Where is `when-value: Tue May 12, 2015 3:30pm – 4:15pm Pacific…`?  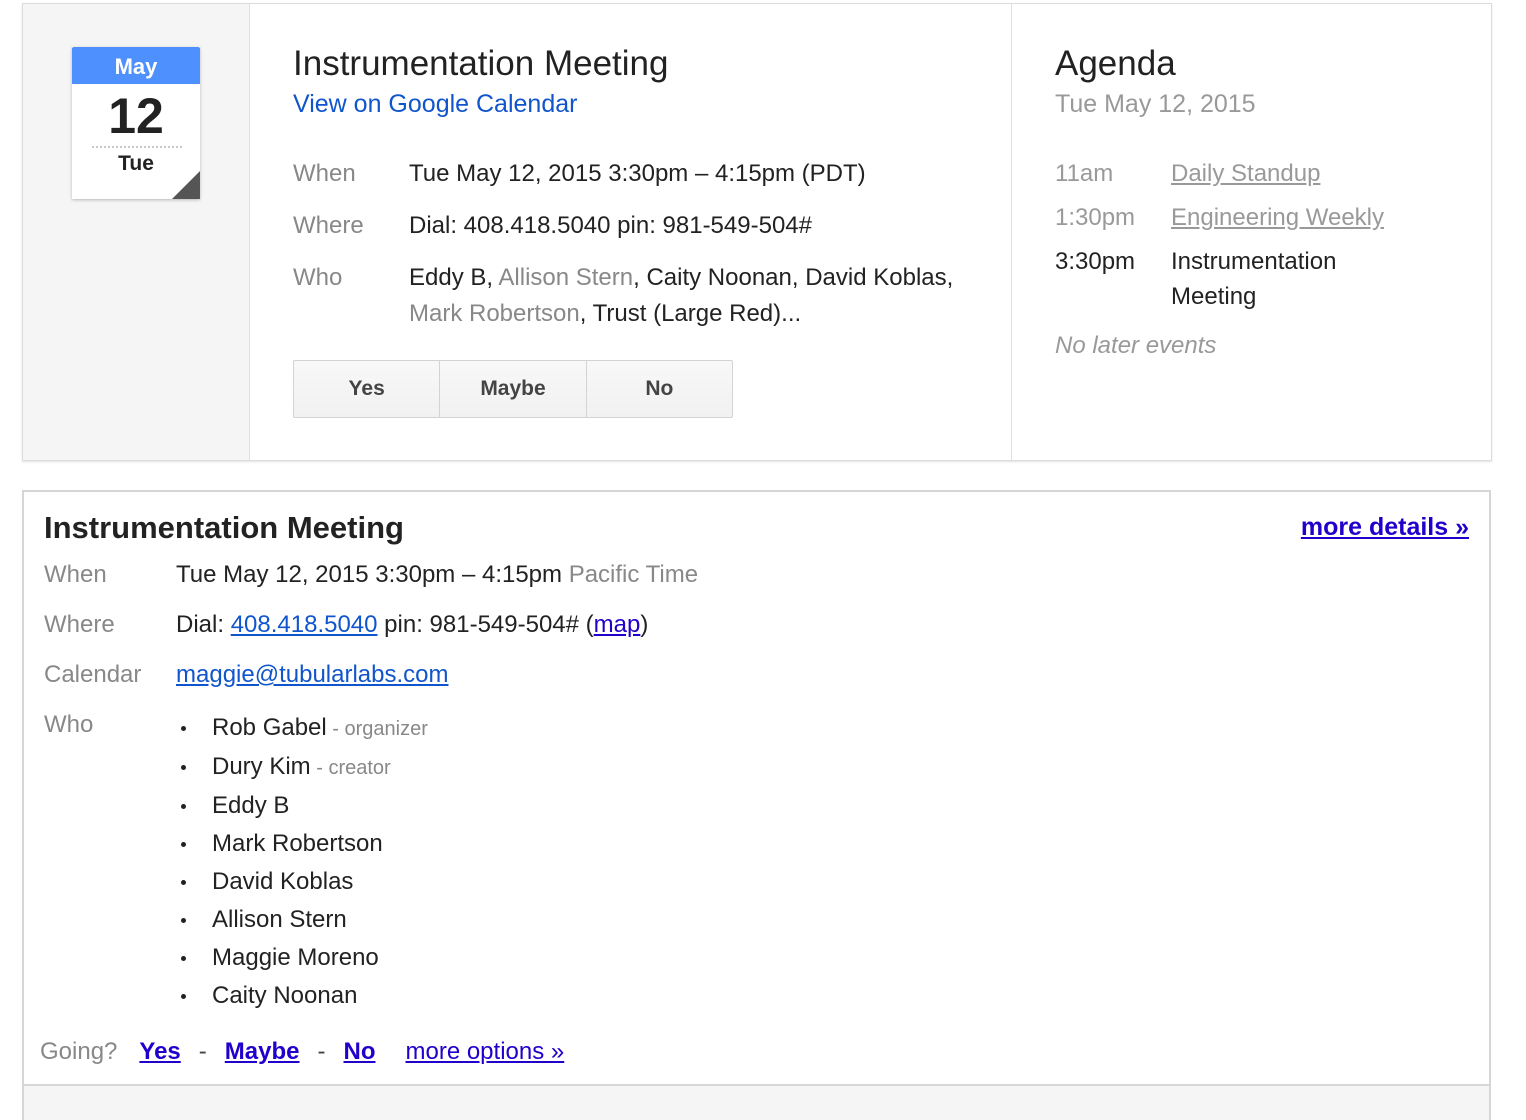
when-value: Tue May 12, 2015 3:30pm – 4:15pm Pacific… is located at coordinates (437, 575).